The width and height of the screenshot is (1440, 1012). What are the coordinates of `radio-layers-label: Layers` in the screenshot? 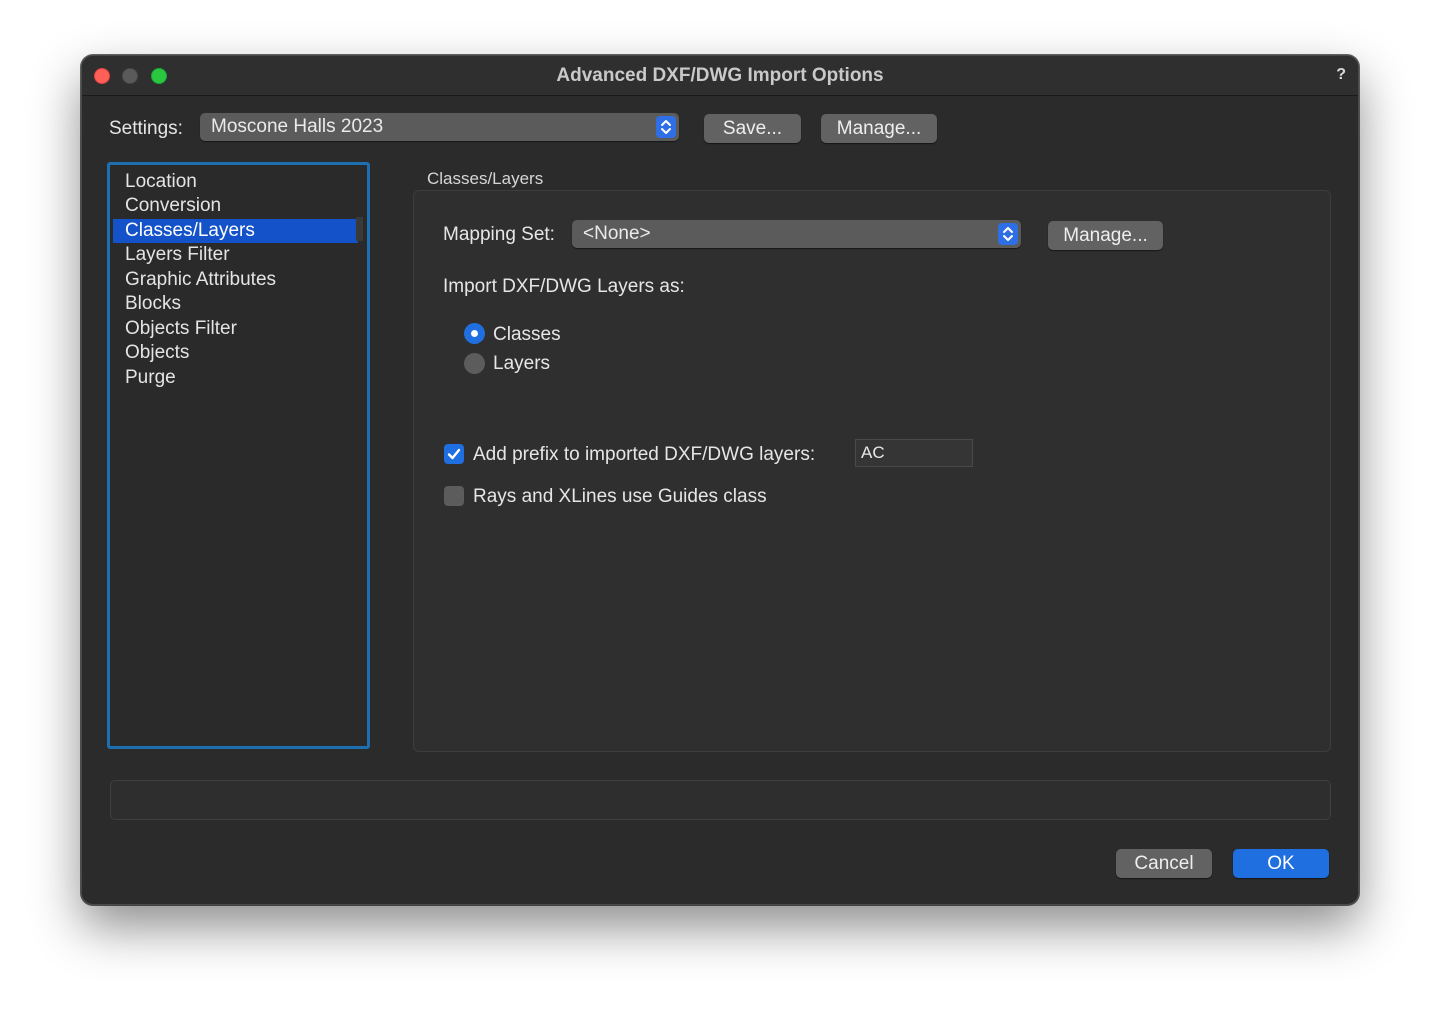 It's located at (521, 364).